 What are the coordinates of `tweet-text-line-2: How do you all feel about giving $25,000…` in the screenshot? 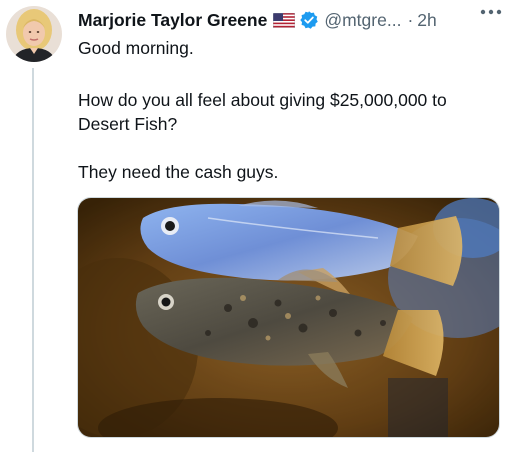 It's located at (262, 112).